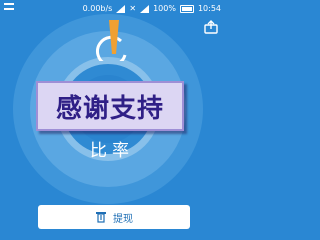  What do you see at coordinates (209, 8) in the screenshot?
I see `status-time: 10:54` at bounding box center [209, 8].